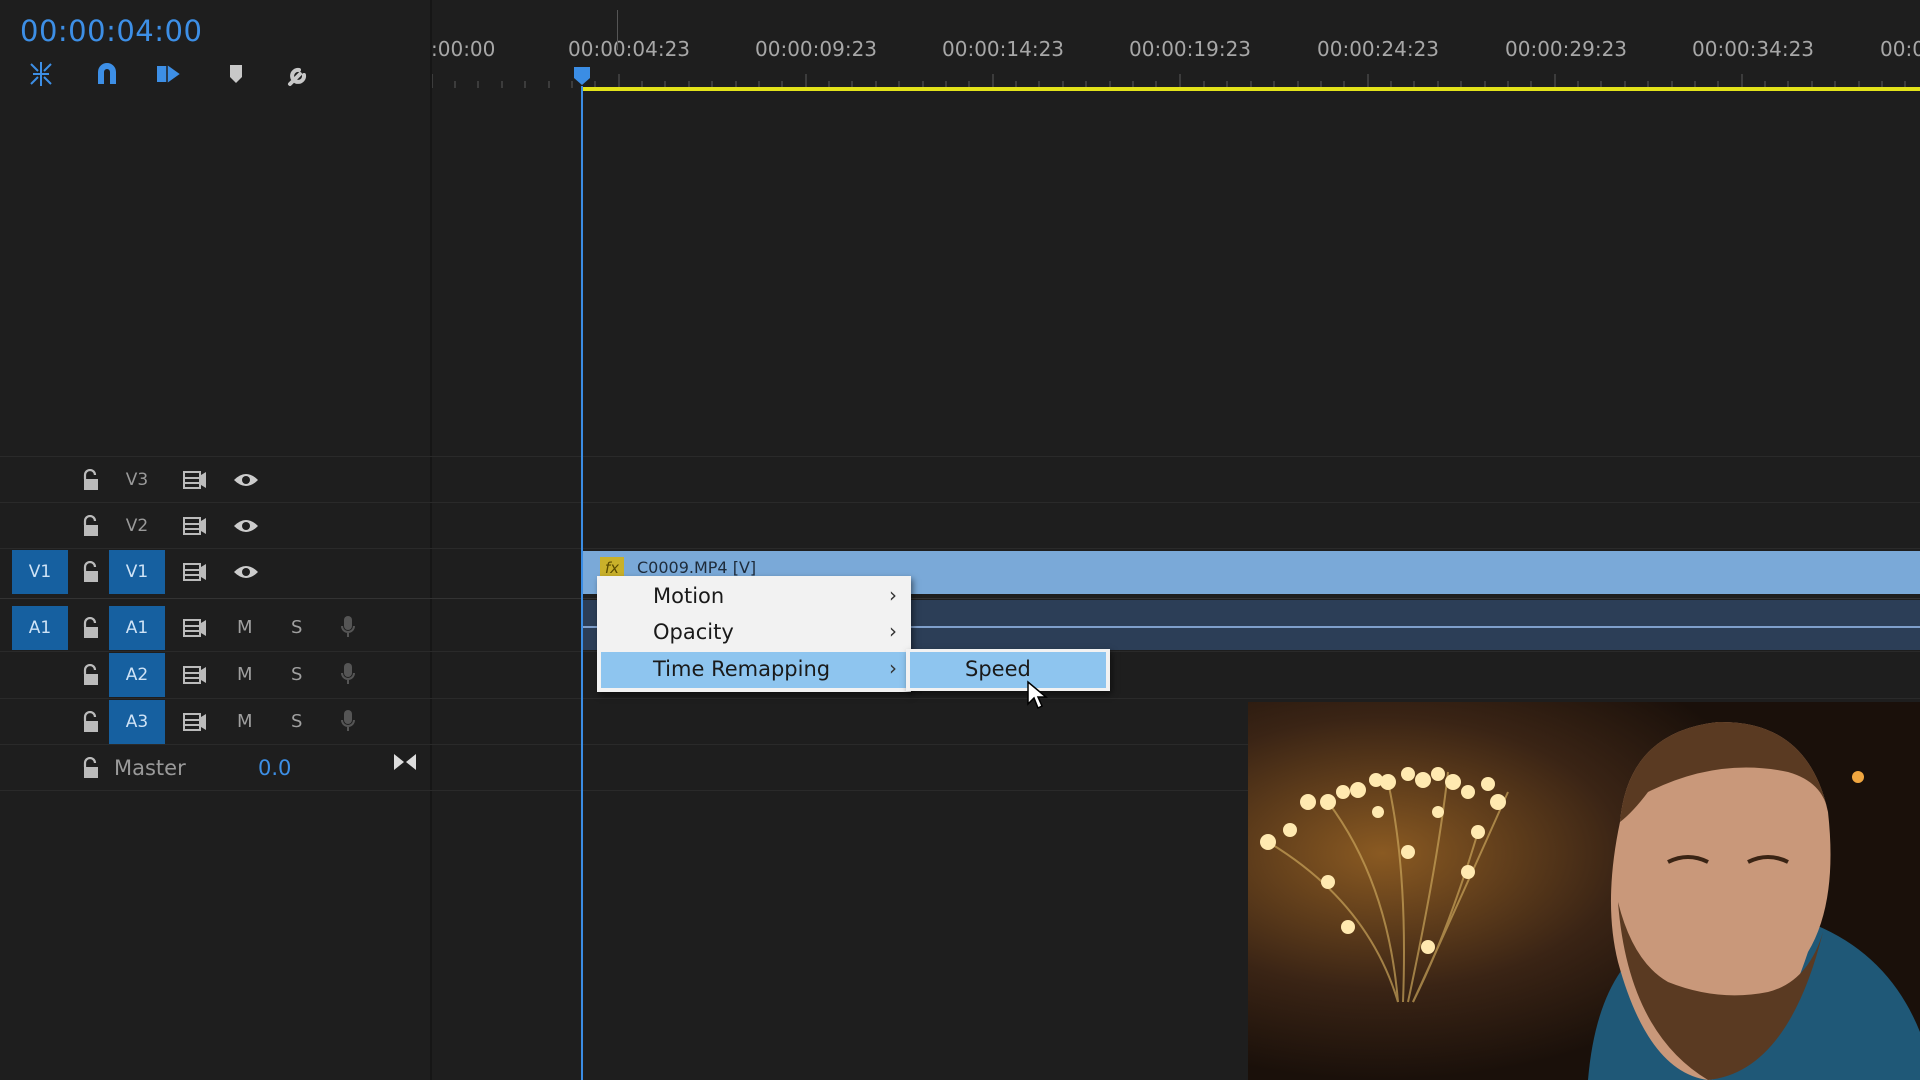 This screenshot has height=1080, width=1920. I want to click on menu-item-time-remapping: Time Remapping ›, so click(754, 670).